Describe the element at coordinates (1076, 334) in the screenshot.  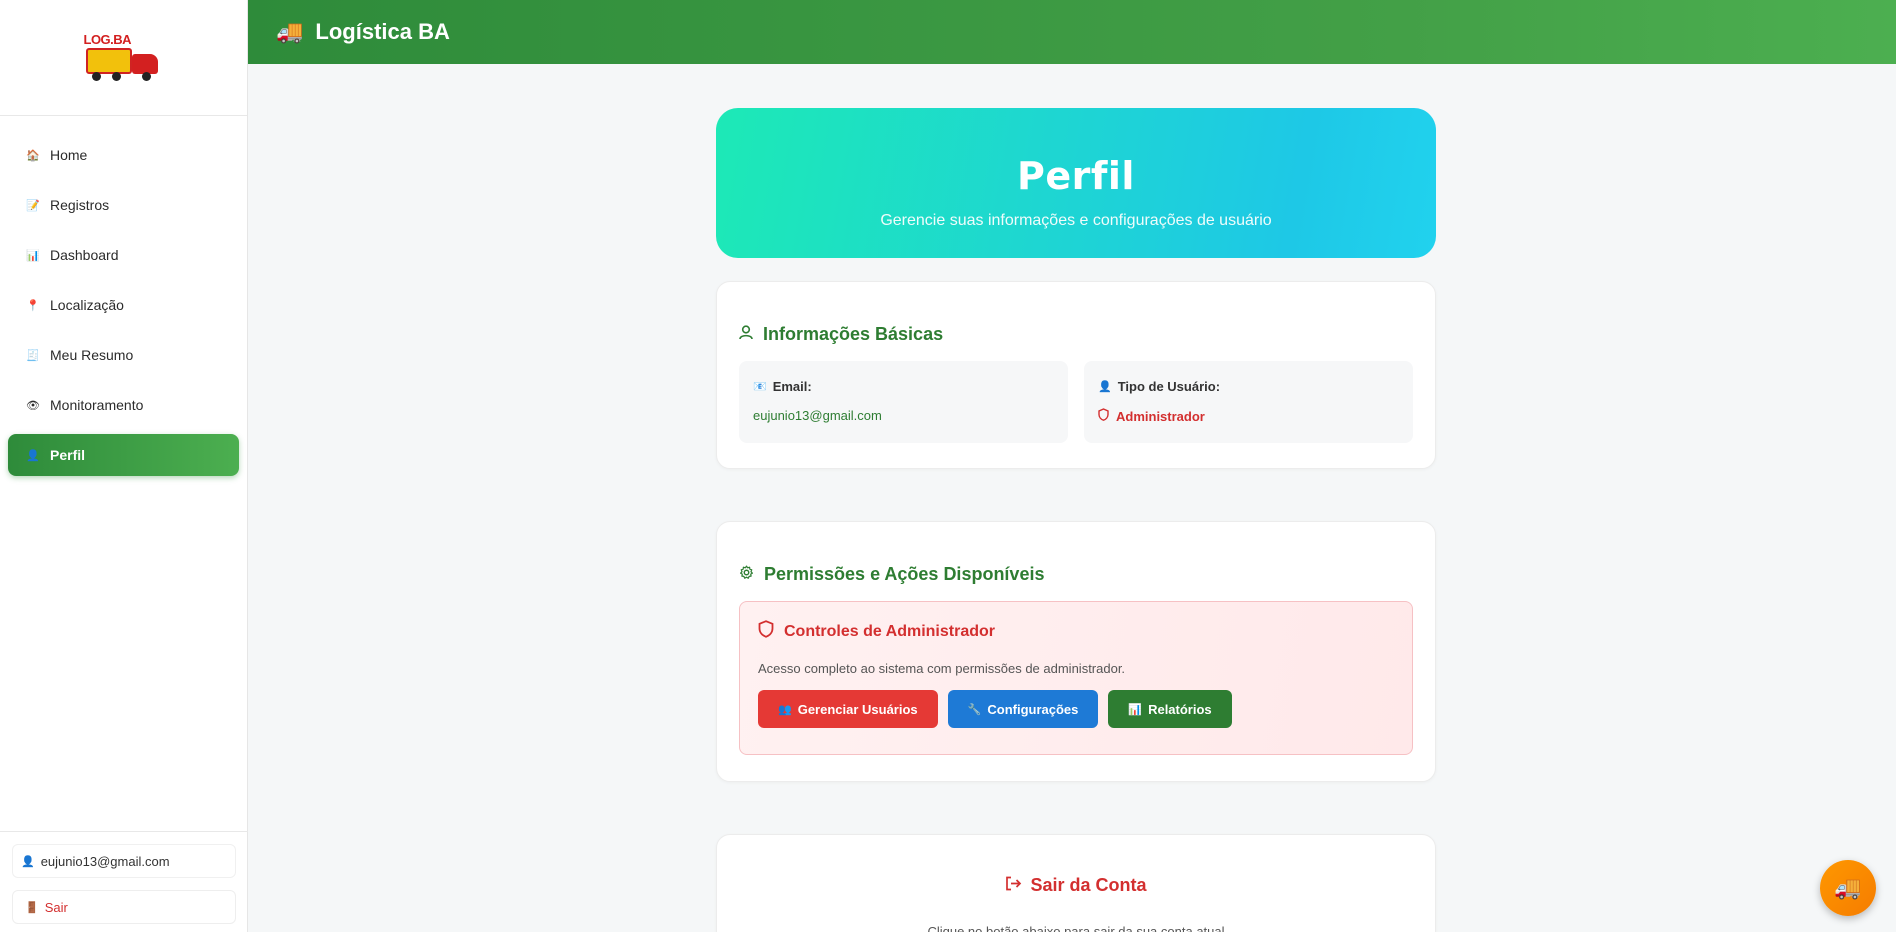
I see `basic-info-heading: Informações Básicas` at that location.